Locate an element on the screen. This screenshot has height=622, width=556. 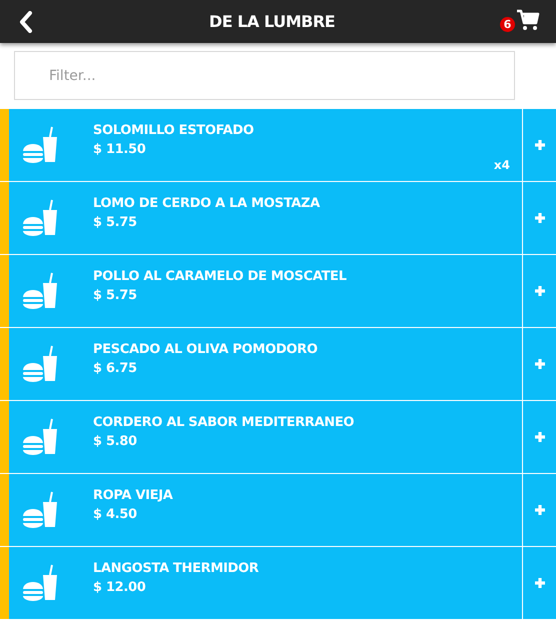
item-price: $ 12.00 is located at coordinates (120, 588).